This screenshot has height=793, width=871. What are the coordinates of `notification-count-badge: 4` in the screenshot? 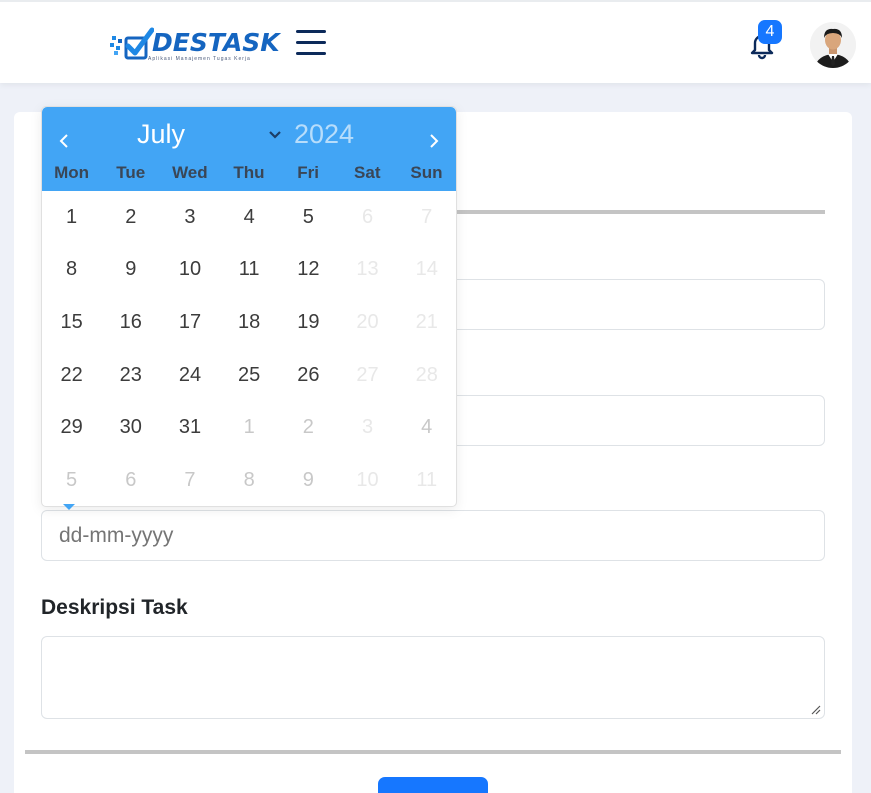 It's located at (770, 32).